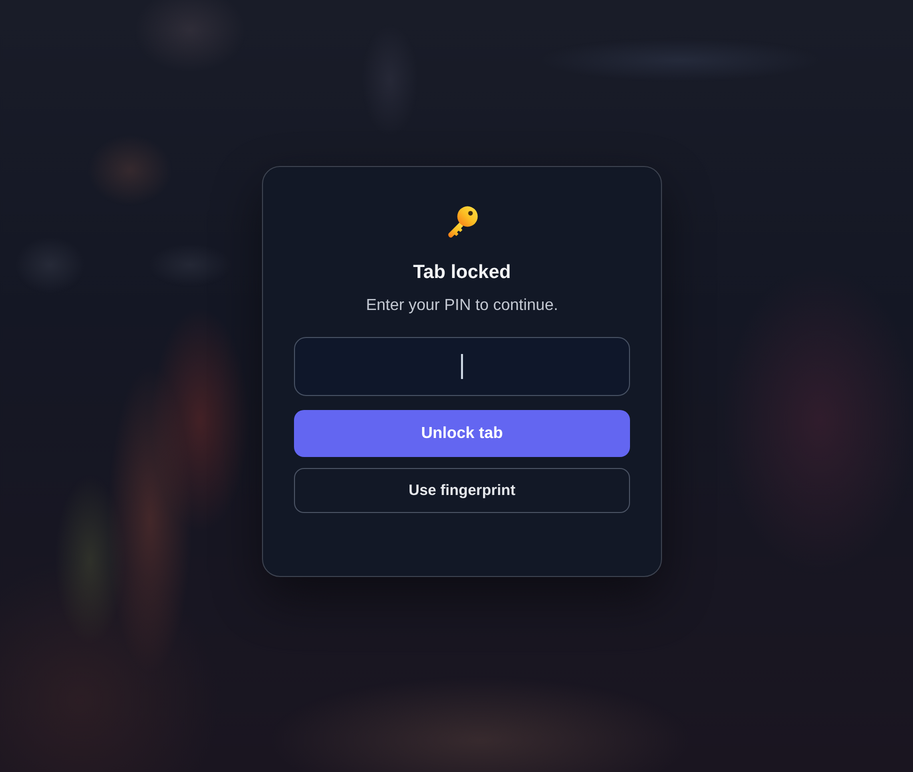 This screenshot has height=772, width=913. Describe the element at coordinates (462, 306) in the screenshot. I see `dialog-message: Enter your PIN to continue.` at that location.